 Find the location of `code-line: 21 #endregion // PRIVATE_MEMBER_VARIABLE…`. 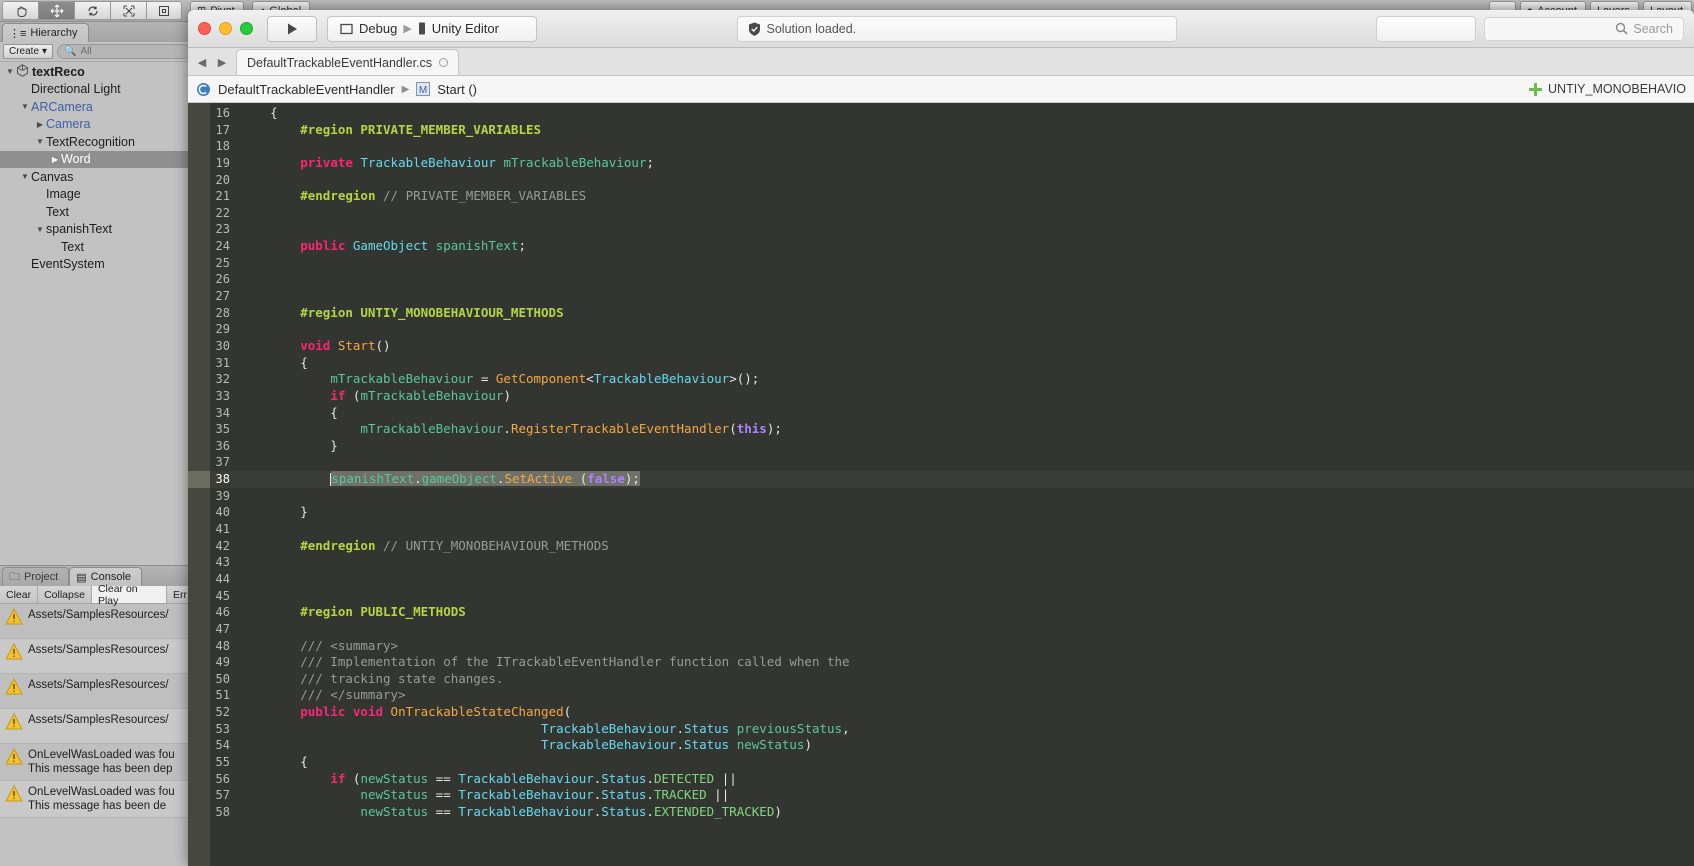

code-line: 21 #endregion // PRIVATE_MEMBER_VARIABLE… is located at coordinates (941, 196).